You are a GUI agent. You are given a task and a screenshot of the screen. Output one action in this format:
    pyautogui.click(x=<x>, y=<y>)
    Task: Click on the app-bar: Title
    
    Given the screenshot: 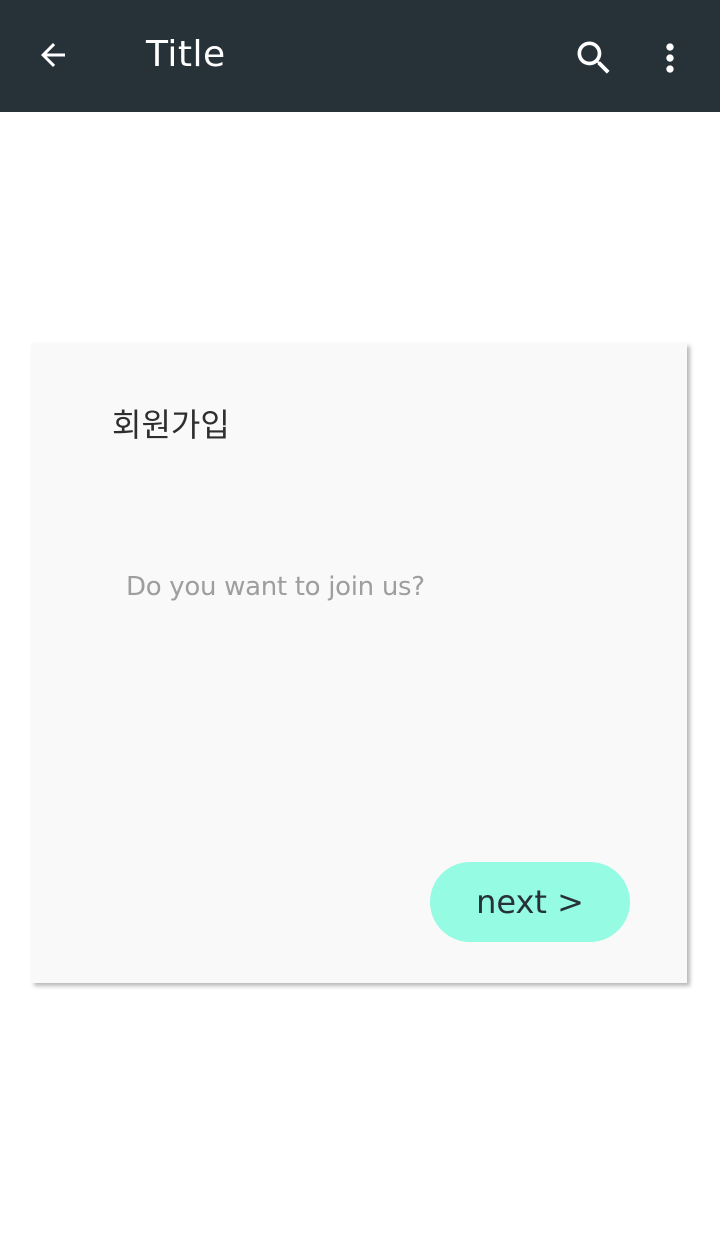 What is the action you would take?
    pyautogui.click(x=360, y=56)
    